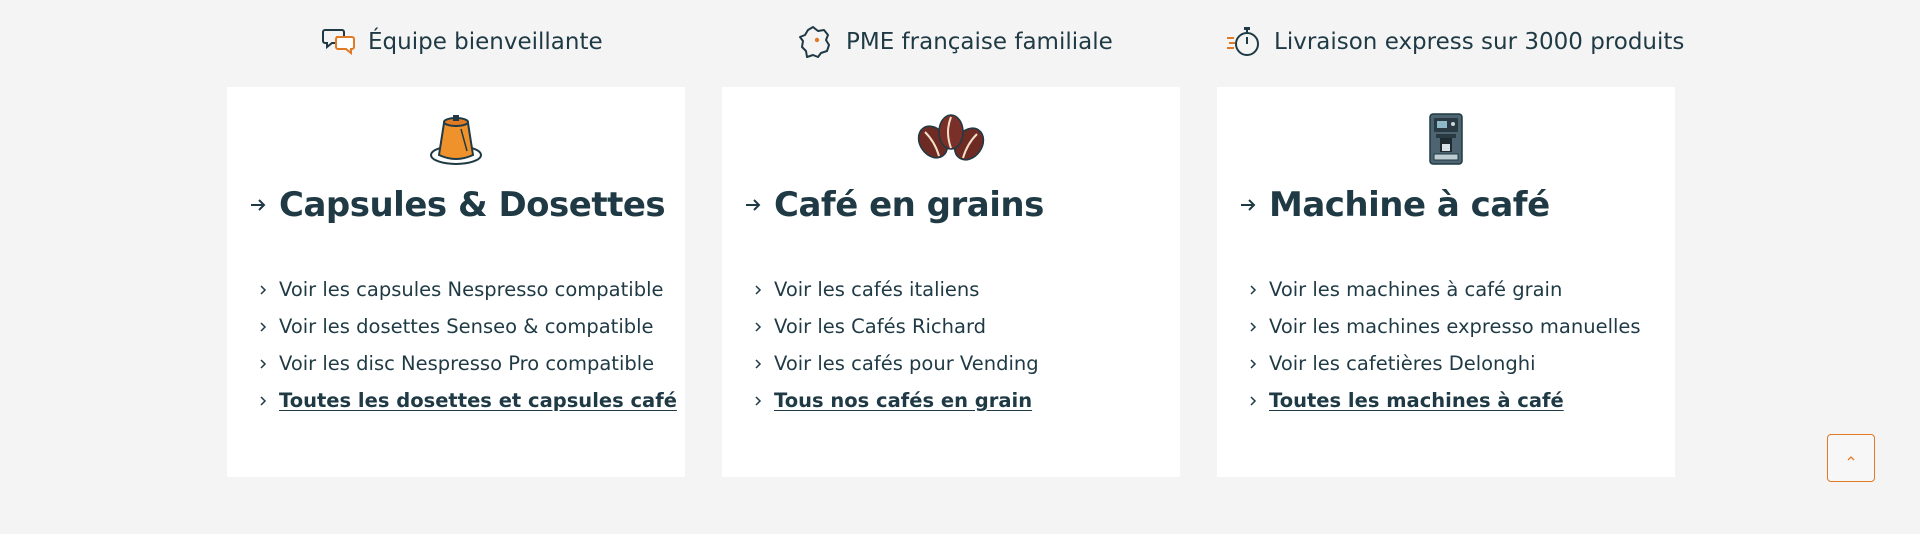 This screenshot has width=1920, height=534. I want to click on feature-french-family-company: PME française familiale, so click(955, 42).